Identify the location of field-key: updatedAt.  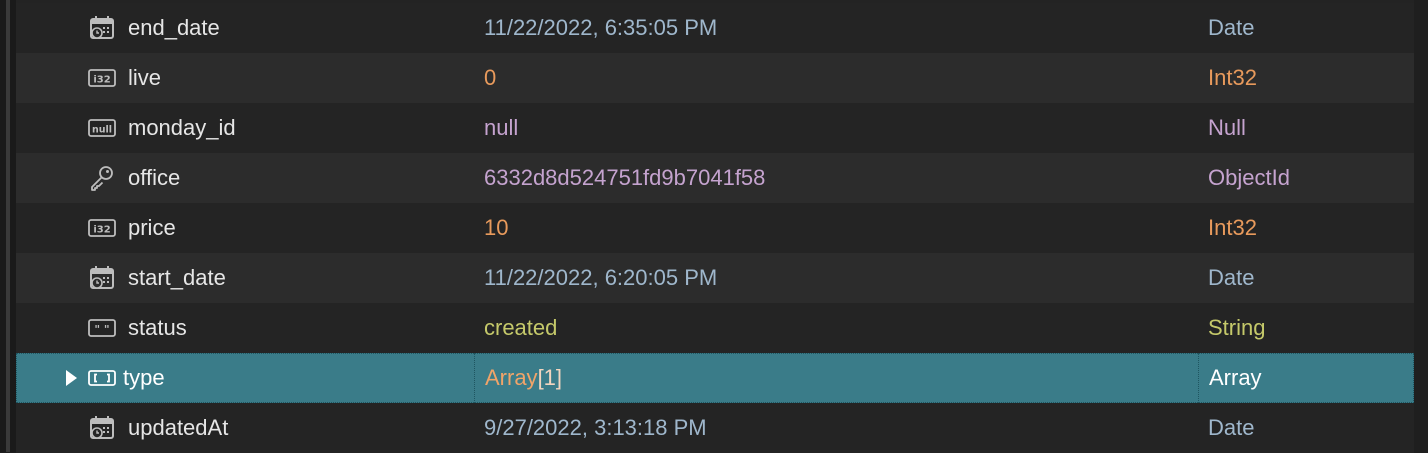
(178, 427).